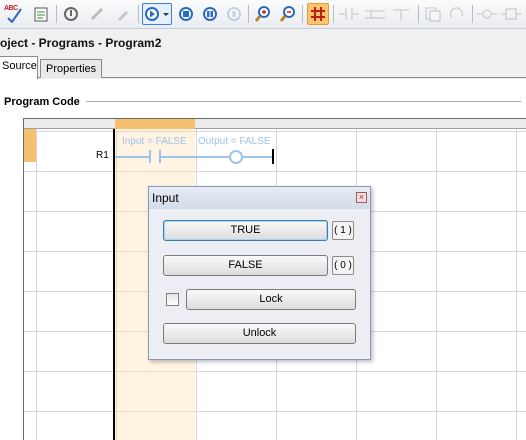 This screenshot has width=526, height=440. Describe the element at coordinates (81, 43) in the screenshot. I see `document-title: oject - Programs - Program2` at that location.